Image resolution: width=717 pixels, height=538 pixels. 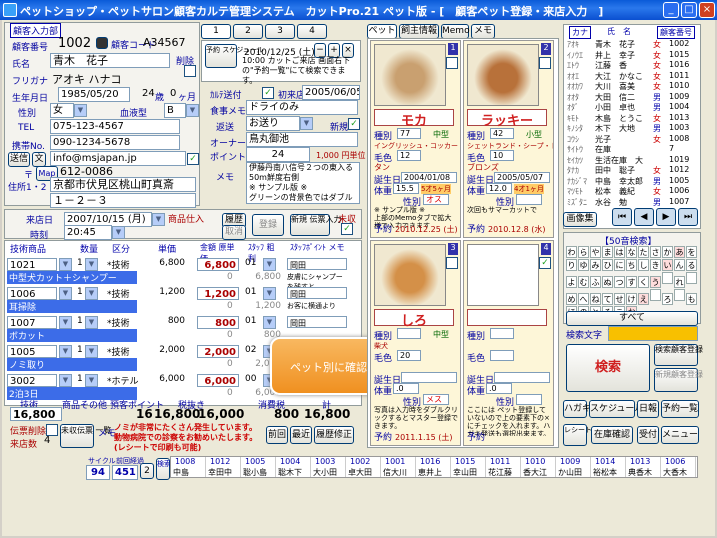 What do you see at coordinates (571, 282) in the screenshot?
I see `kana-key: よ` at bounding box center [571, 282].